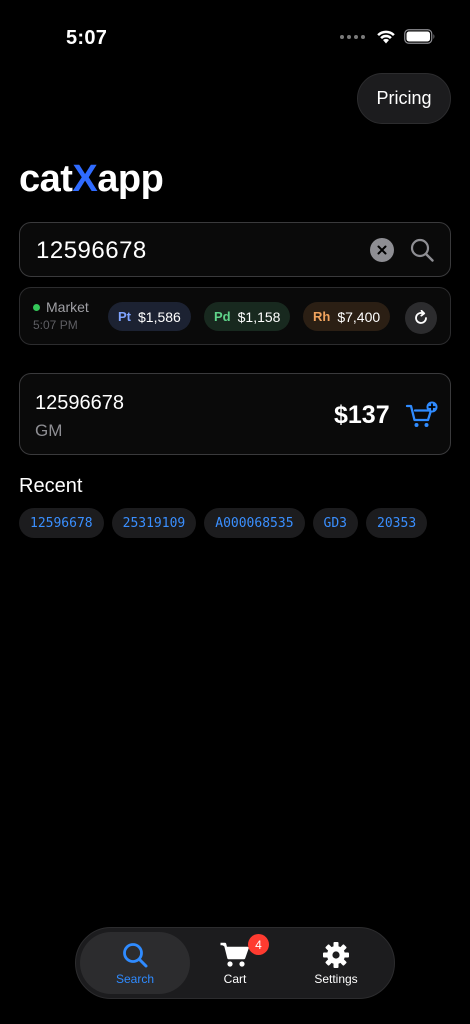 The image size is (470, 1024). I want to click on metal-price-rhodium: Rh $7,400, so click(347, 316).